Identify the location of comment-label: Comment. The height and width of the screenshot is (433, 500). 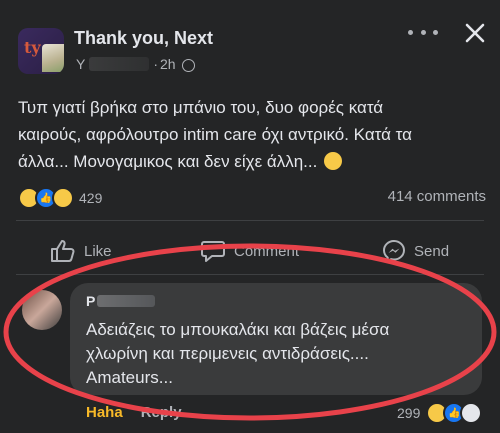
(267, 251).